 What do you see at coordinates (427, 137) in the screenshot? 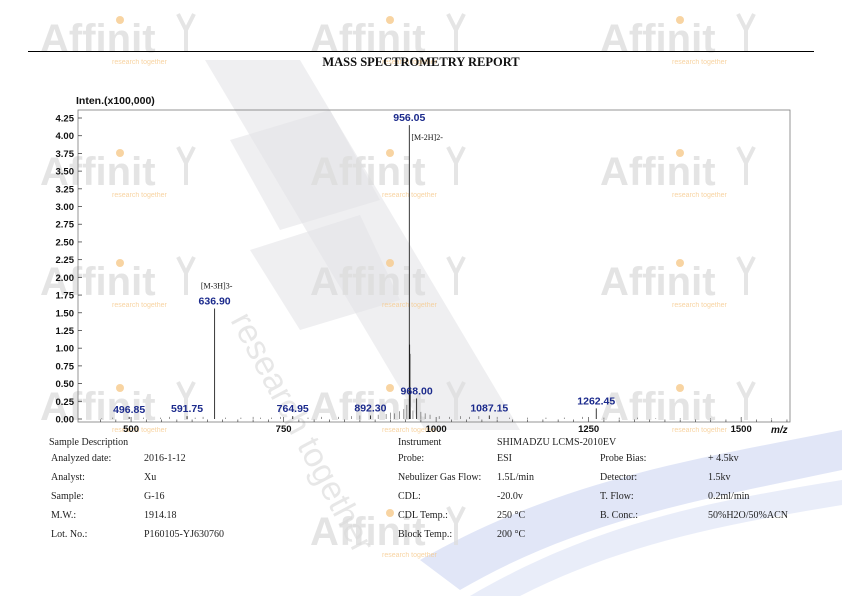
I see `ion-annotation: [M-2H]2-` at bounding box center [427, 137].